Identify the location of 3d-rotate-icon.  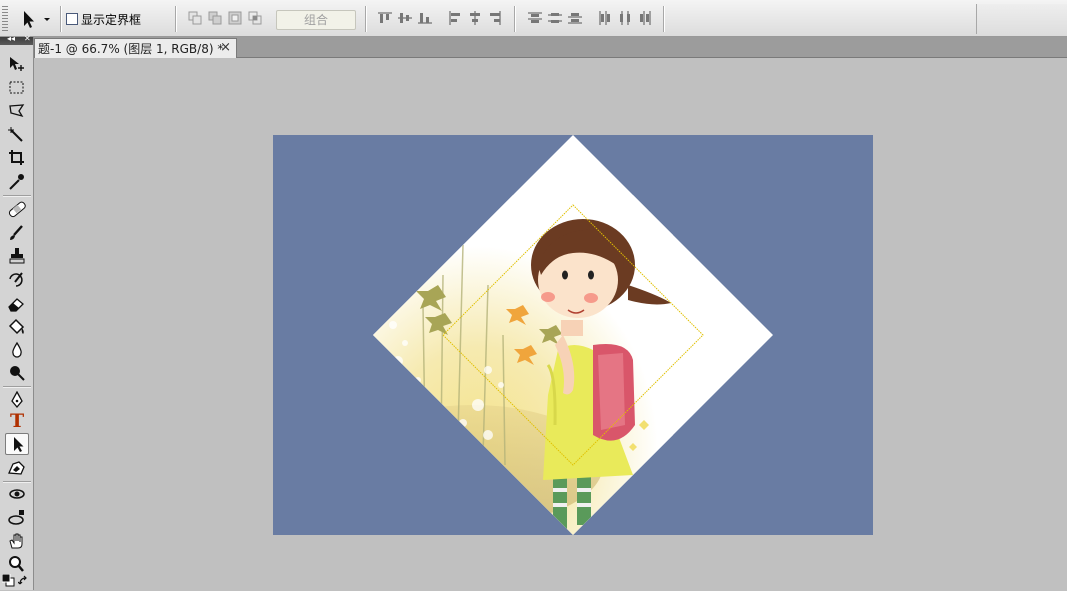
(17, 494).